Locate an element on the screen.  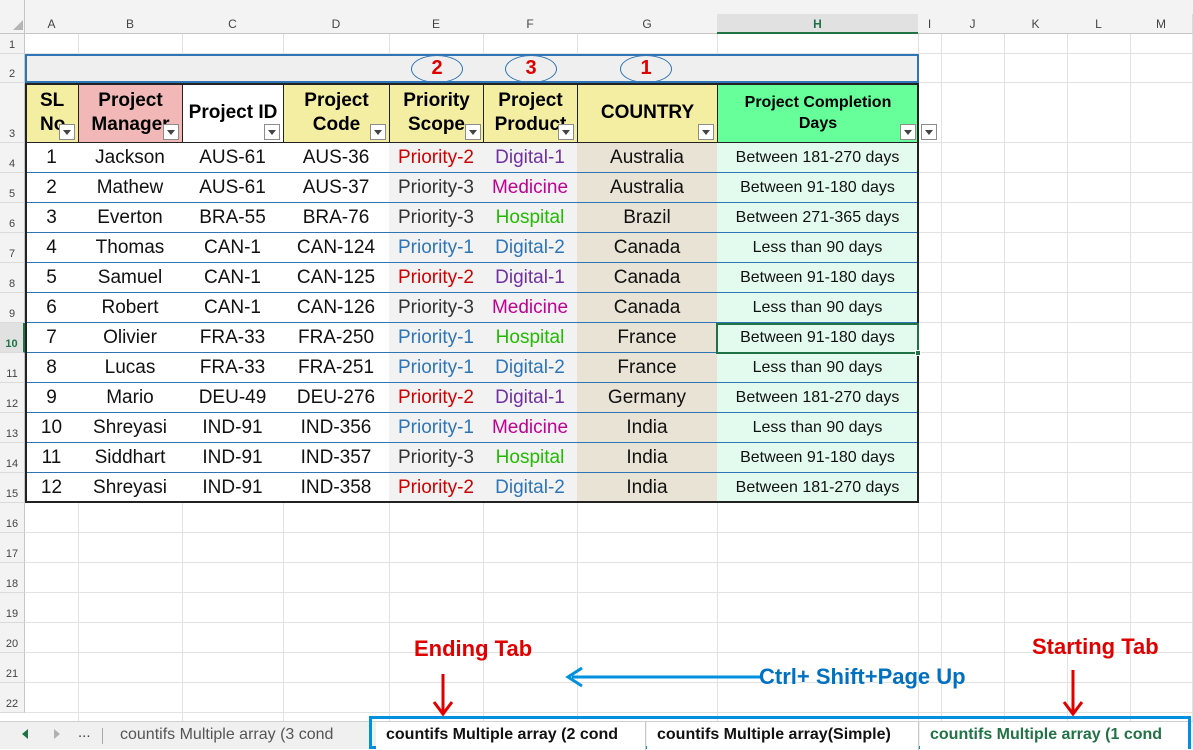
cell-code: CAN-126 is located at coordinates (336, 308).